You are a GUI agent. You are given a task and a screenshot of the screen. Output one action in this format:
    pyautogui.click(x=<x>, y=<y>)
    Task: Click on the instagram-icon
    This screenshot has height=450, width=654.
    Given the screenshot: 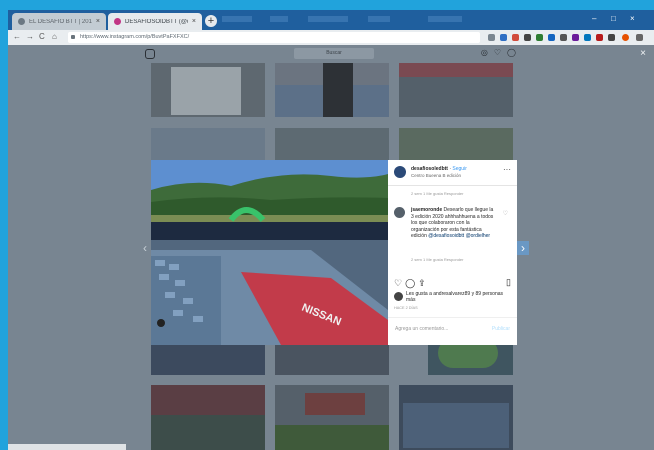 What is the action you would take?
    pyautogui.click(x=117, y=21)
    